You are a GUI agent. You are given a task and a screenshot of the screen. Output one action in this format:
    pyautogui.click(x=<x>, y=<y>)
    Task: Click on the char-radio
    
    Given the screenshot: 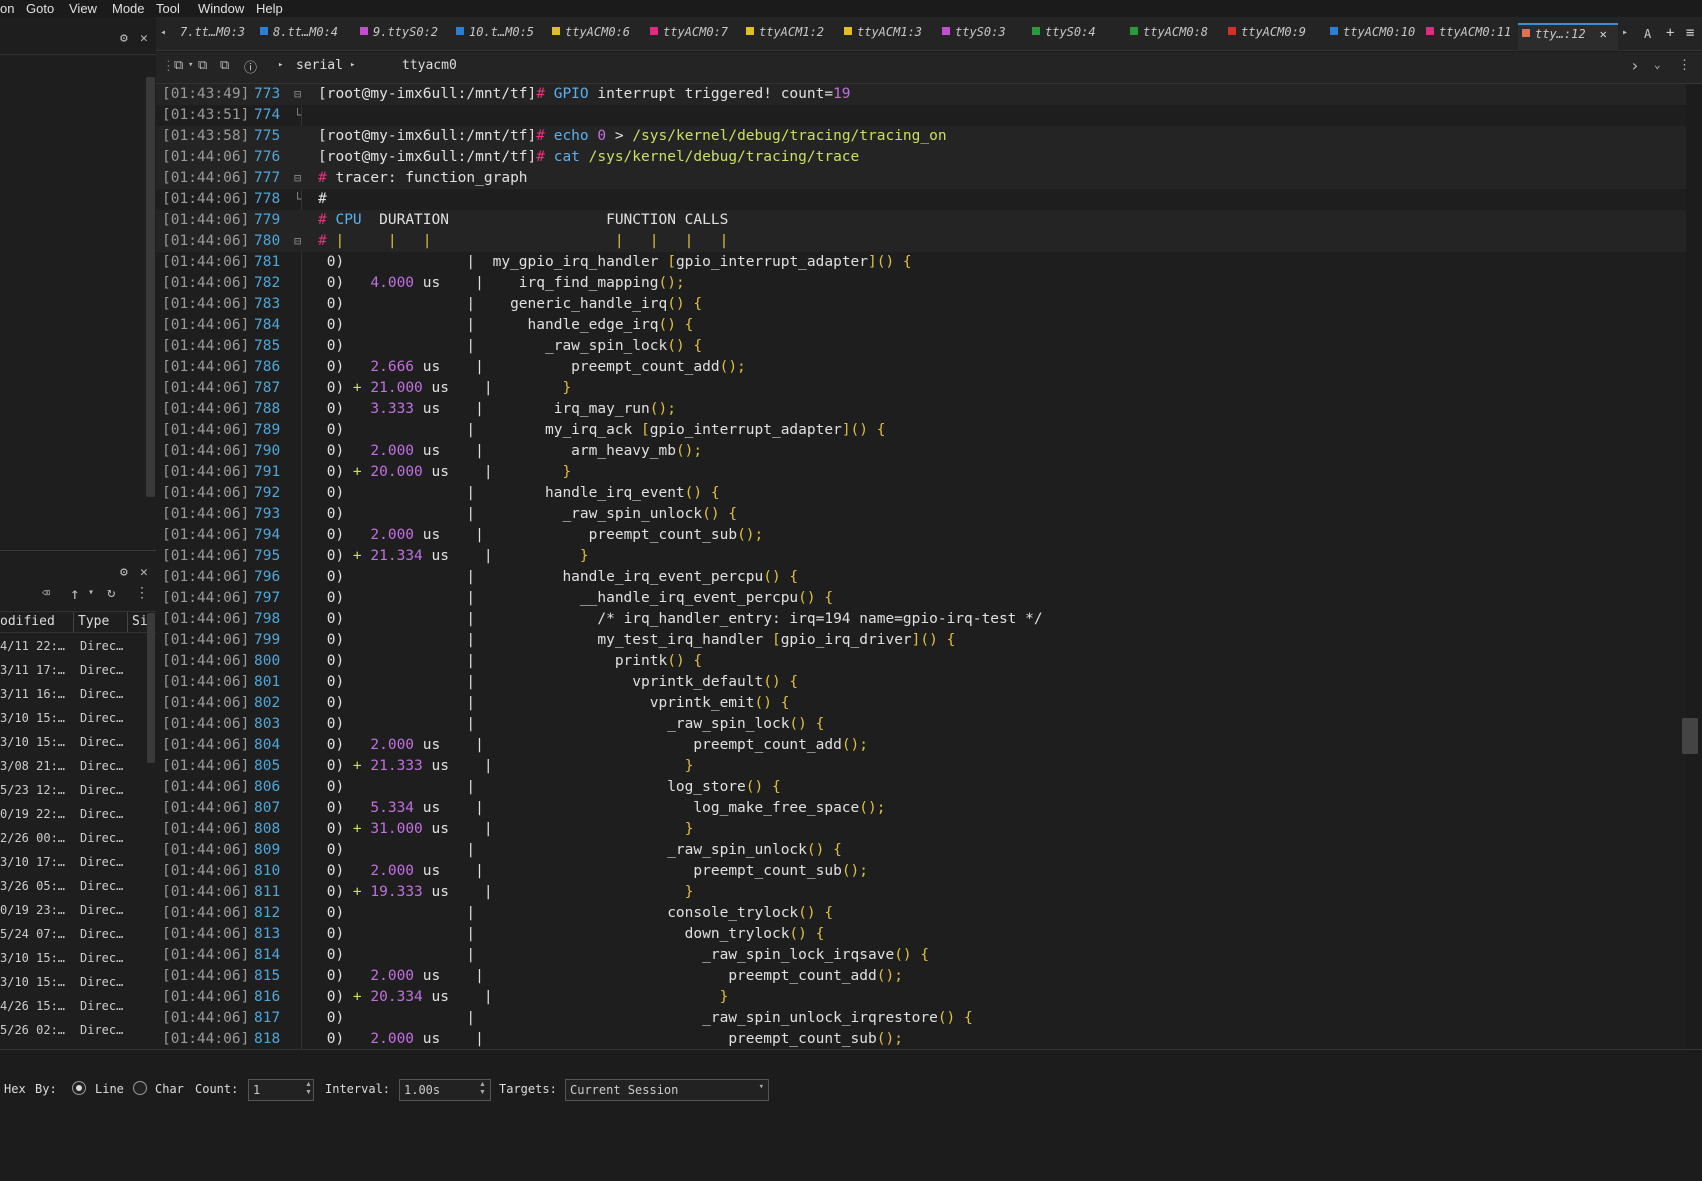 What is the action you would take?
    pyautogui.click(x=140, y=1088)
    